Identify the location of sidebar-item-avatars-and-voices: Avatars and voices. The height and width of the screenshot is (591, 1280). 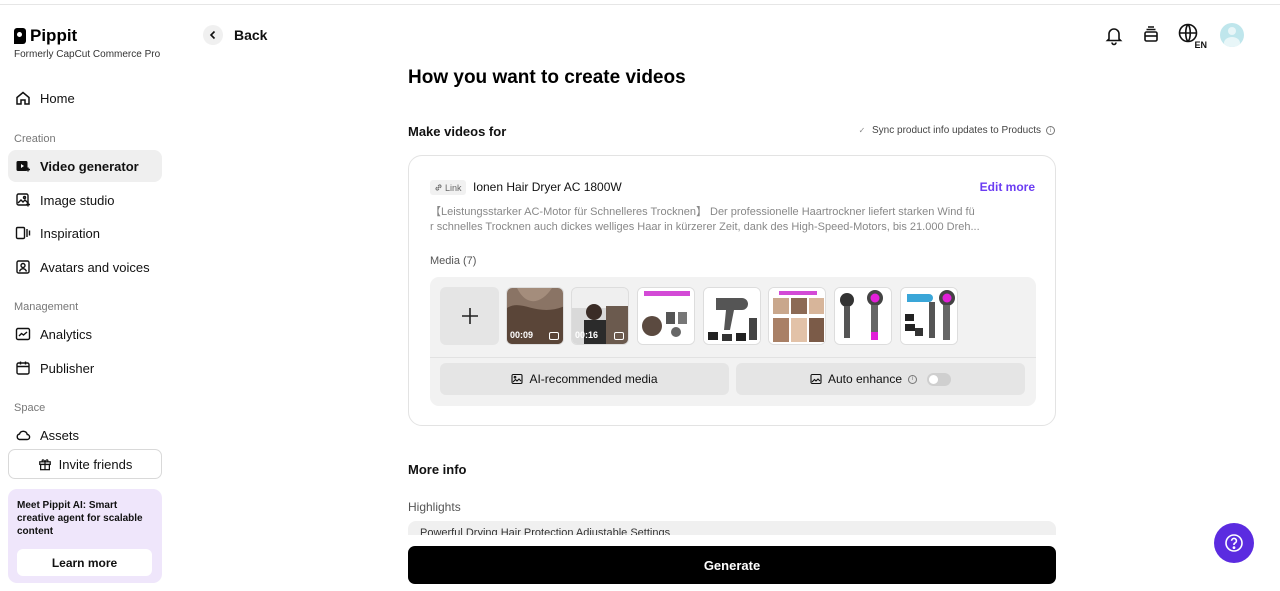
(85, 267).